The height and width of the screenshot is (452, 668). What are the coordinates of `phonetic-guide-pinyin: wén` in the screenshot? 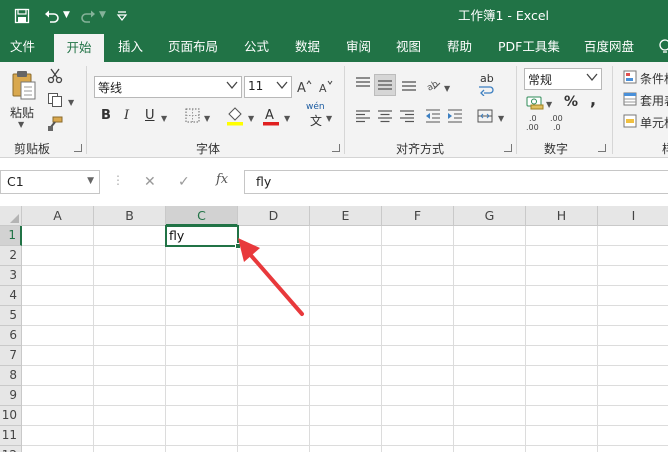 It's located at (315, 107).